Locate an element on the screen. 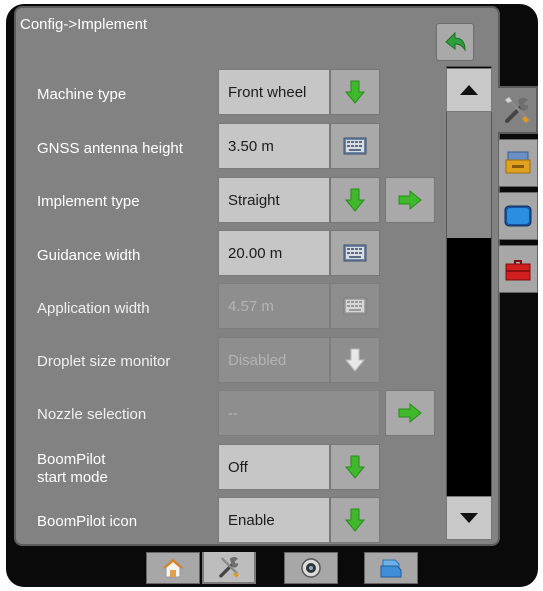 The image size is (543, 591). bottom-tab-tools is located at coordinates (229, 568).